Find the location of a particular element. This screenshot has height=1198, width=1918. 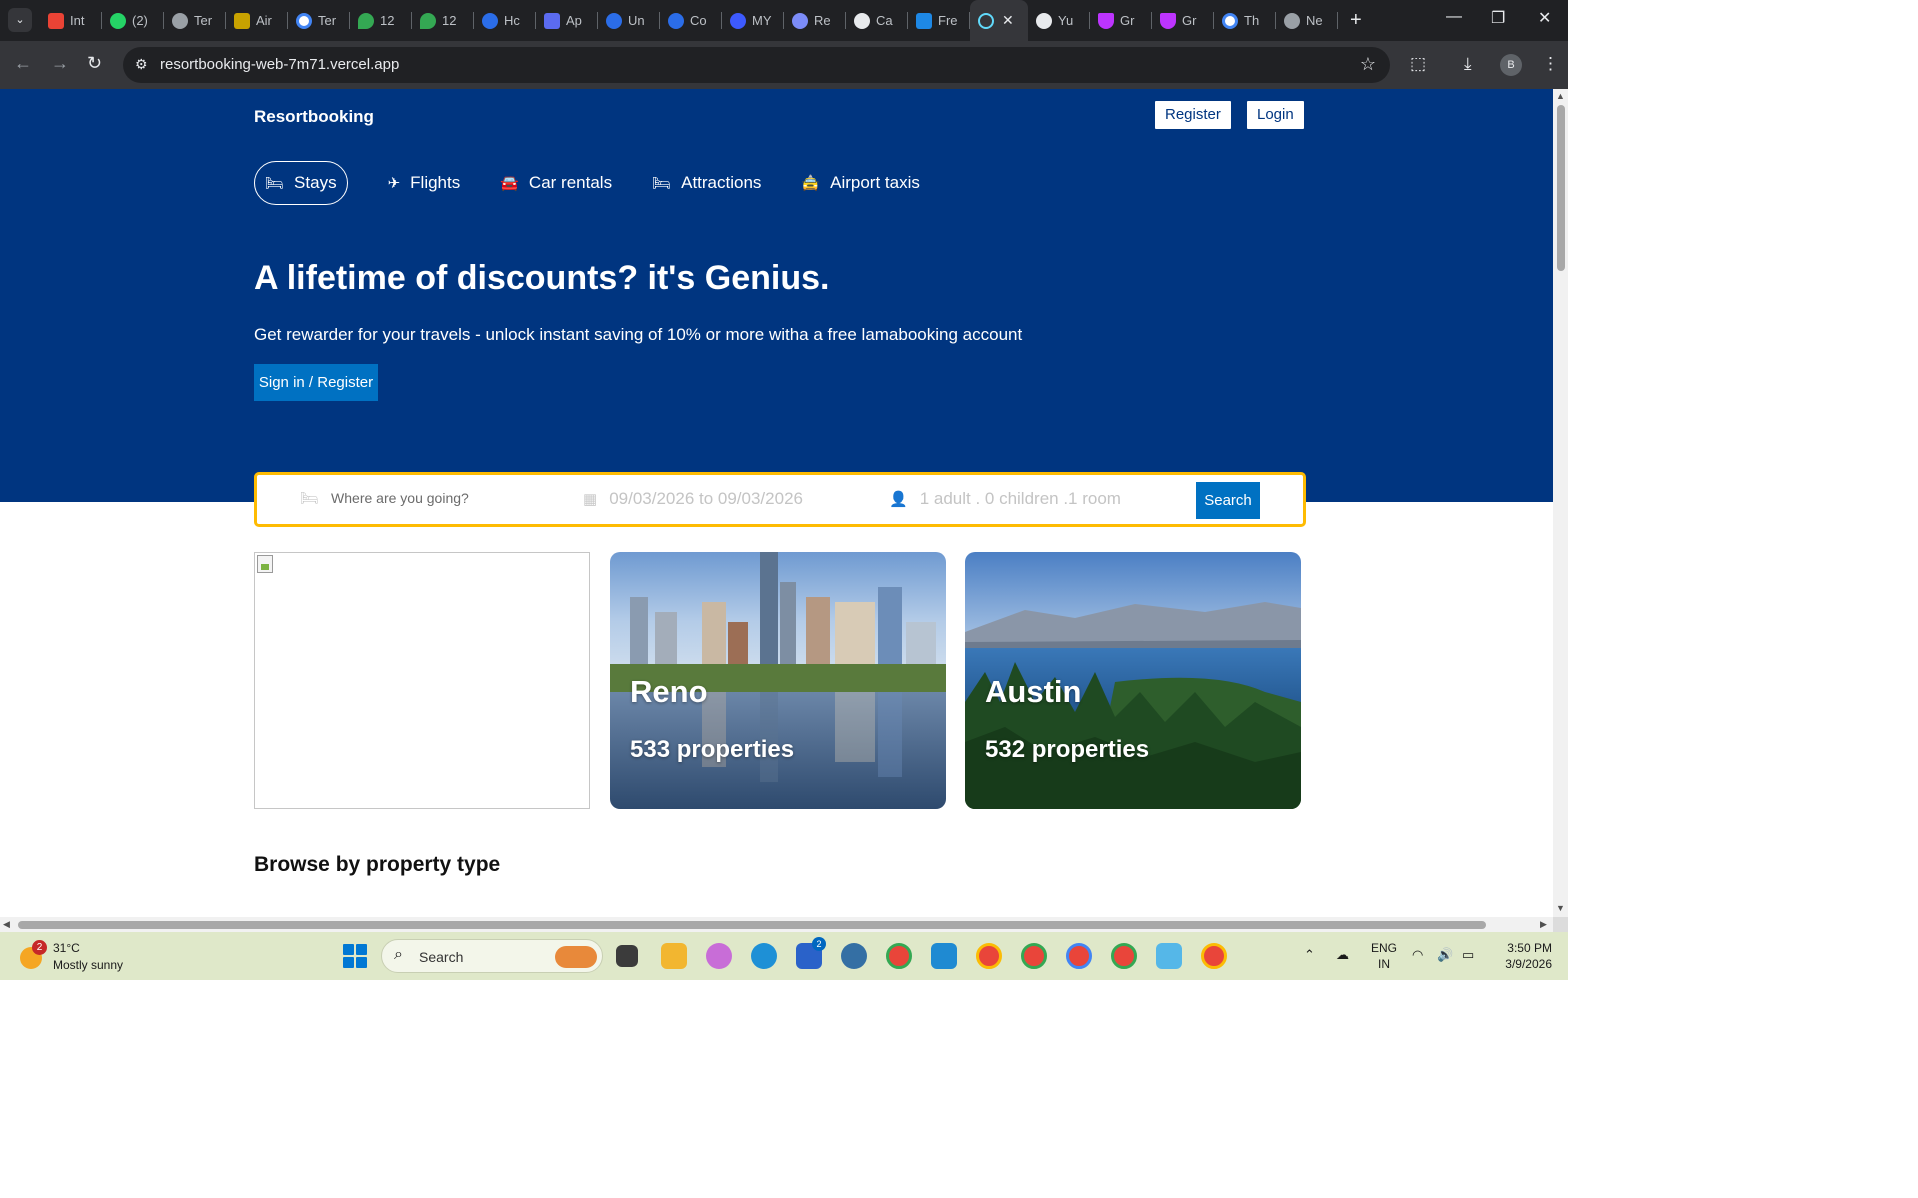

menu-icon: ⋮ is located at coordinates (1550, 64).